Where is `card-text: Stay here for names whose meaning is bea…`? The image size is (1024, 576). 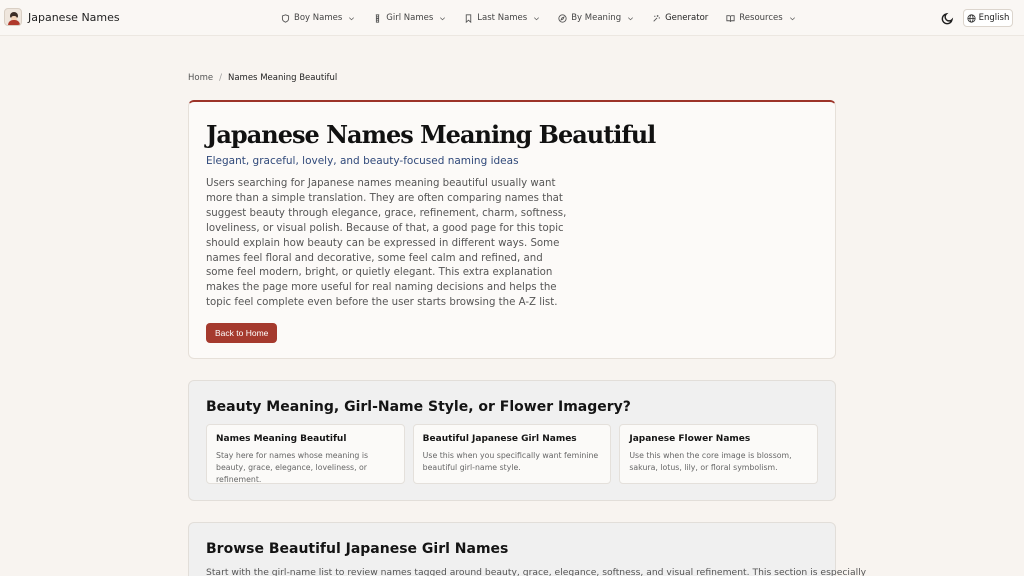
card-text: Stay here for names whose meaning is bea… is located at coordinates (292, 467).